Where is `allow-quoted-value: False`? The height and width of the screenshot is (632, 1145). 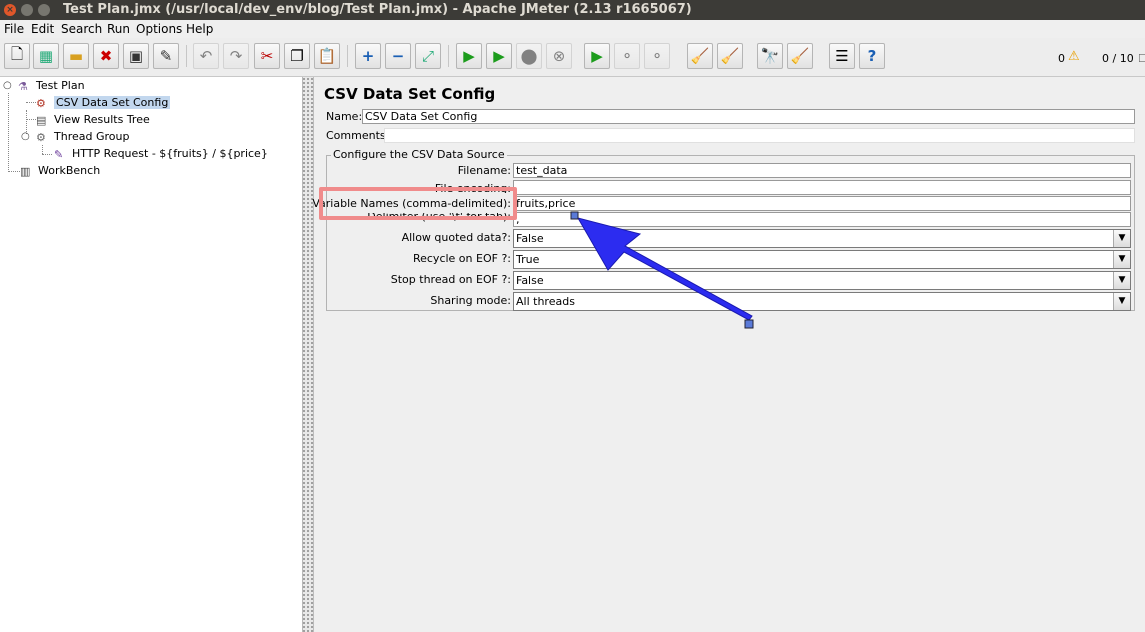 allow-quoted-value: False is located at coordinates (530, 238).